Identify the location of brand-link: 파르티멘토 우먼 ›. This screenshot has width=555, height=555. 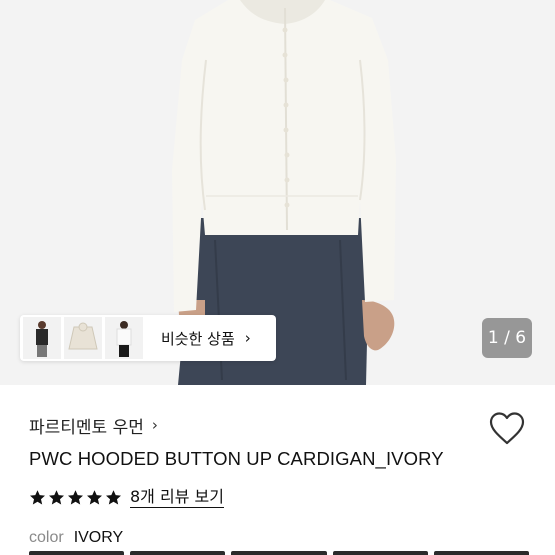
(93, 426).